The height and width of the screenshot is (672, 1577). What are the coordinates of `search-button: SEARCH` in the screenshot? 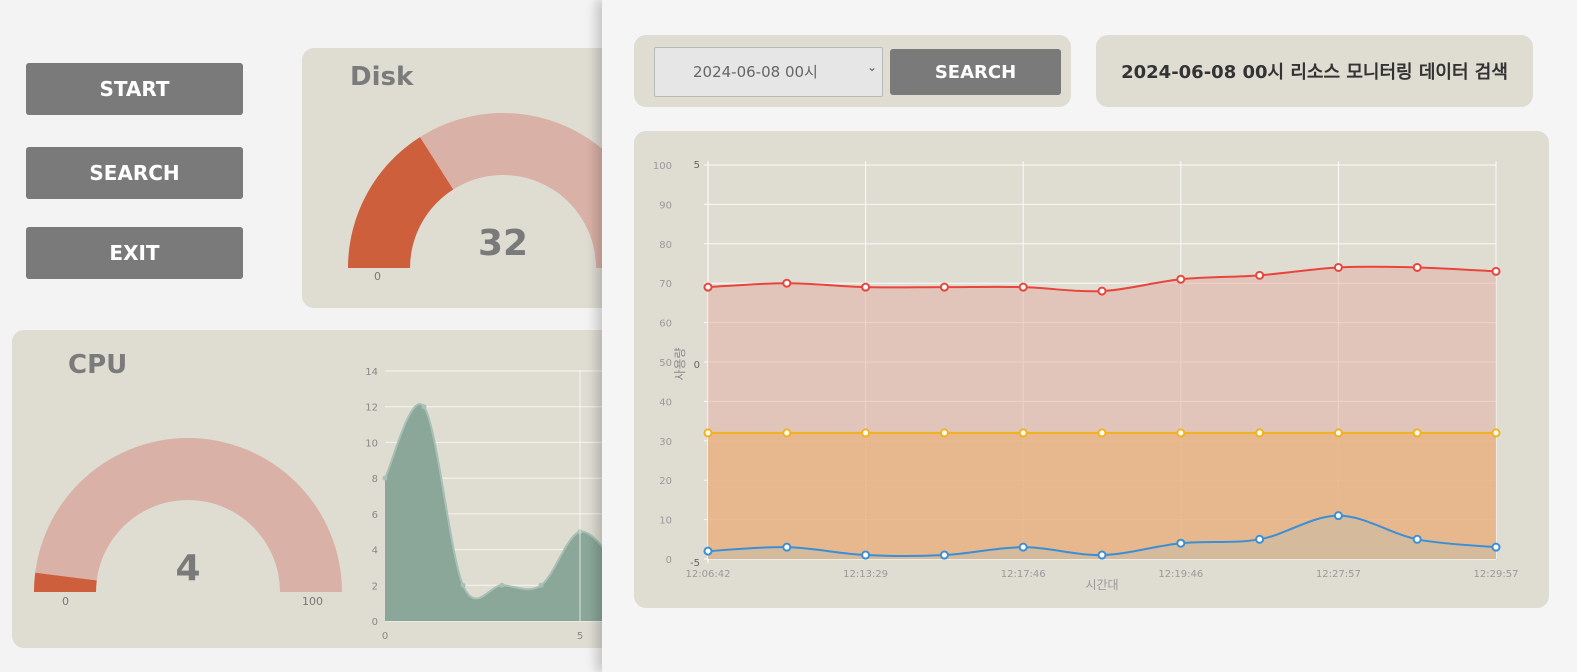 It's located at (134, 173).